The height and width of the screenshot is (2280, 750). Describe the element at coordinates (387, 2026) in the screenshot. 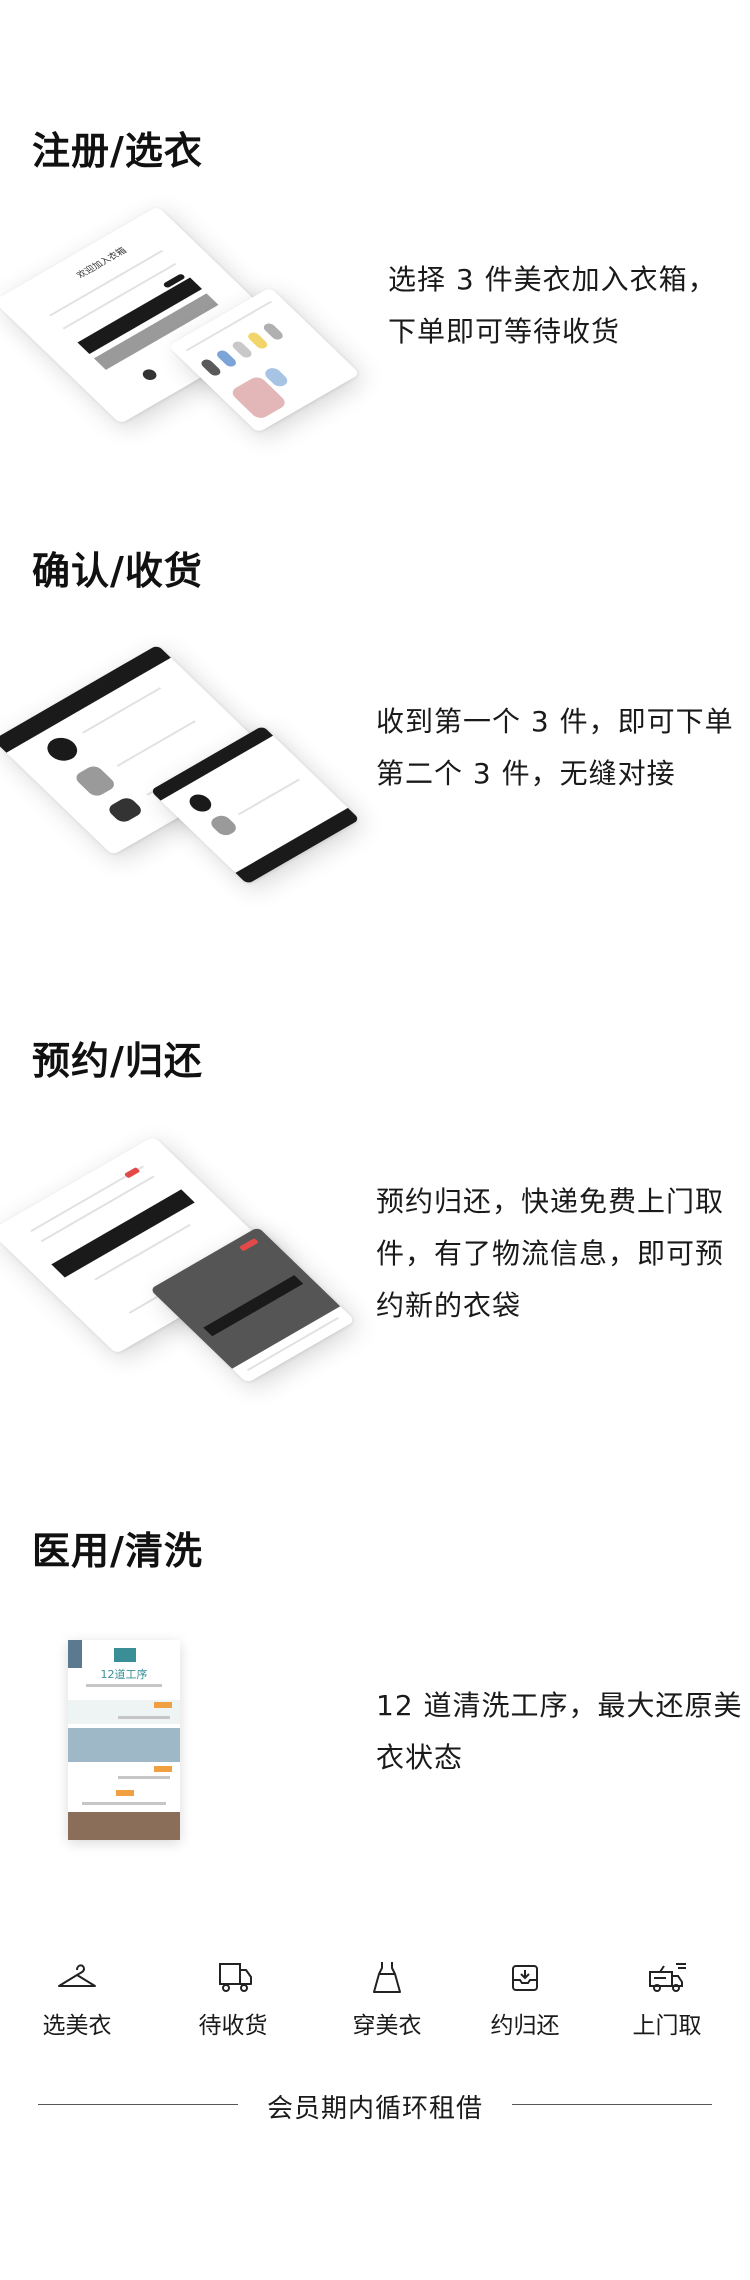

I see `icon-label: 穿美衣` at that location.